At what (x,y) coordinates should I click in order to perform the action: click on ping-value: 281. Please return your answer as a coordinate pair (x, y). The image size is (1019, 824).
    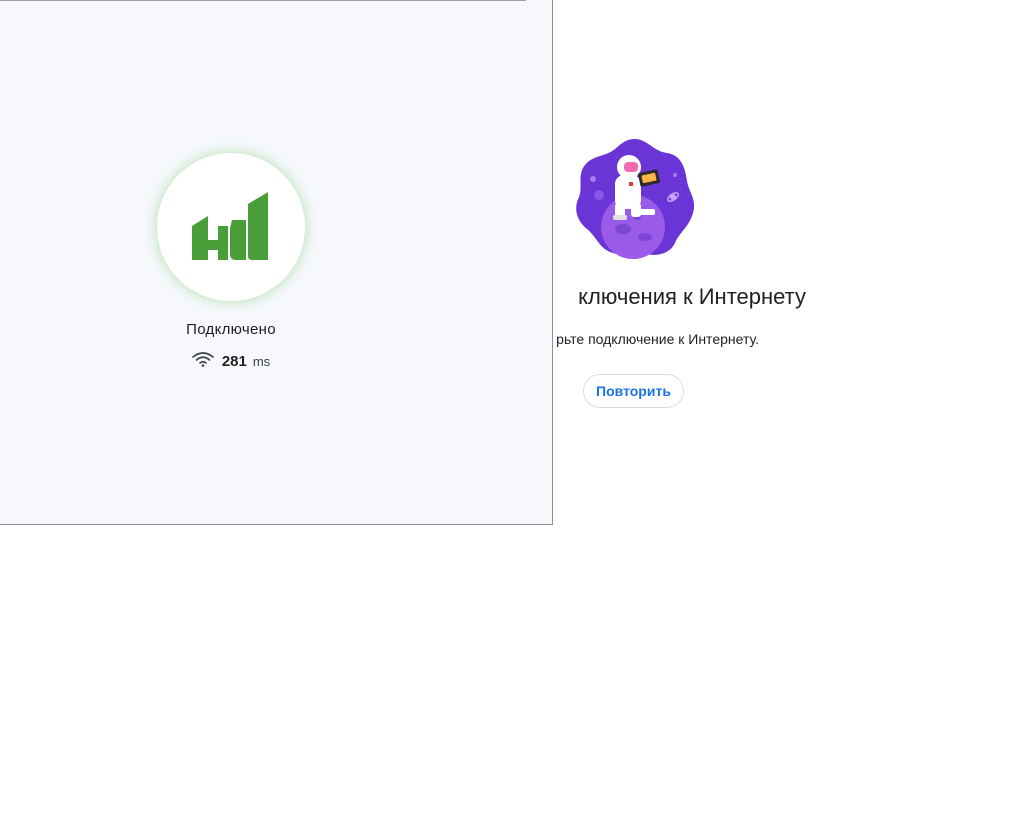
    Looking at the image, I should click on (234, 361).